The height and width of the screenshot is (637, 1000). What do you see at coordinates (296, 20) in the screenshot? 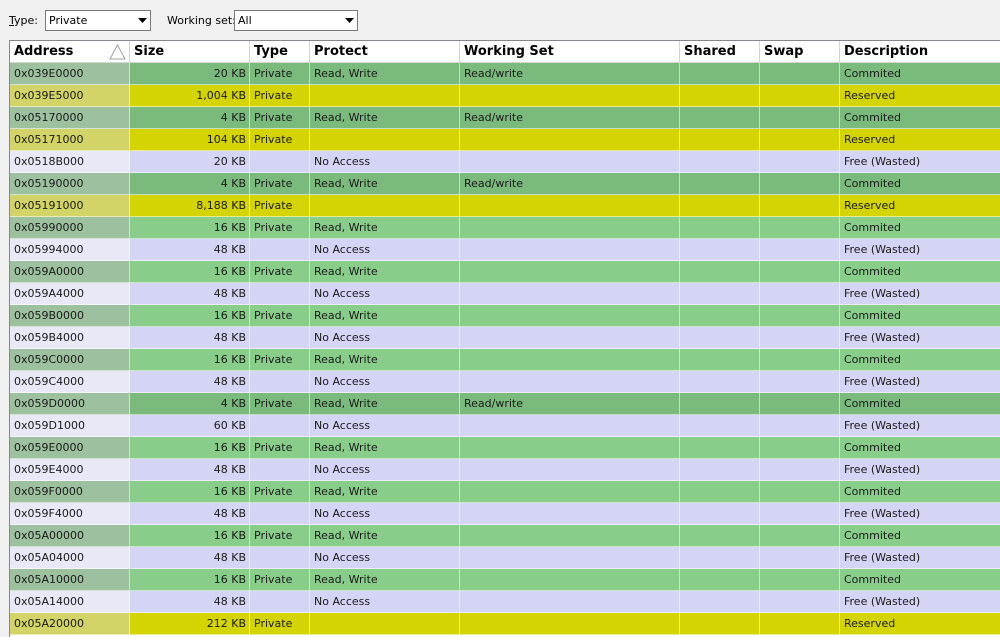
I see `working-set-filter-select: All` at bounding box center [296, 20].